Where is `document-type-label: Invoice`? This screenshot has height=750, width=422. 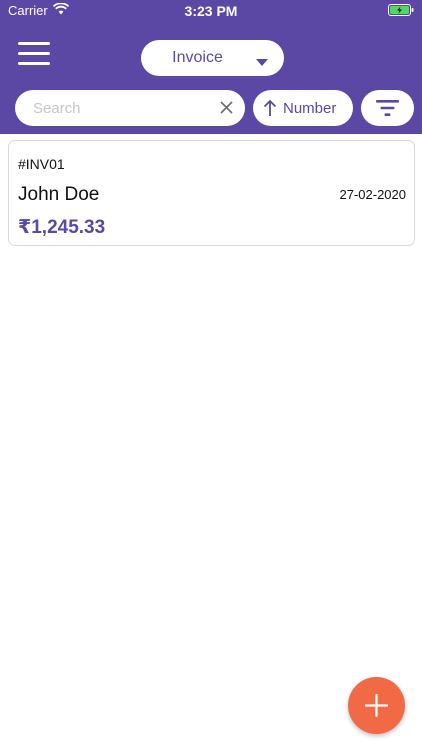
document-type-label: Invoice is located at coordinates (197, 57).